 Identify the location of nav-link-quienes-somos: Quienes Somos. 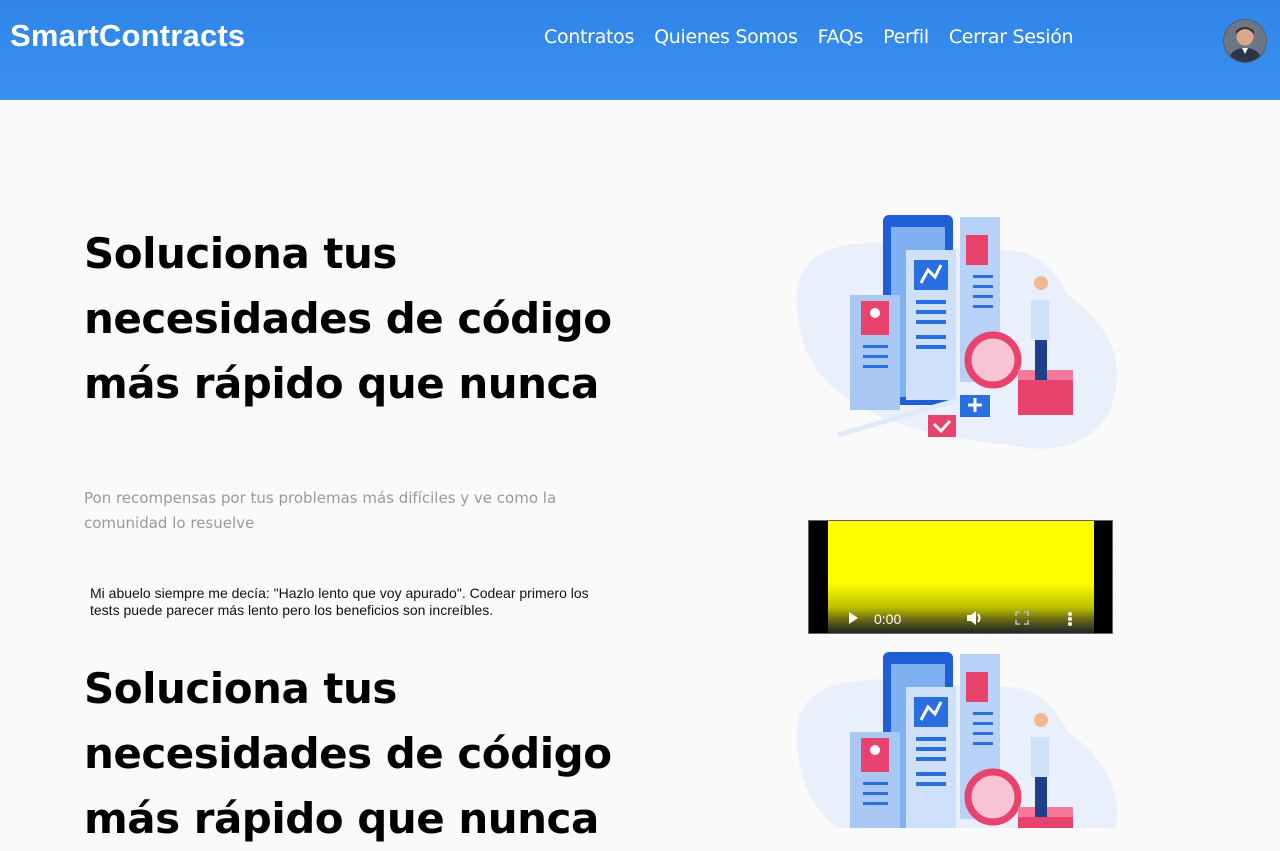
(725, 37).